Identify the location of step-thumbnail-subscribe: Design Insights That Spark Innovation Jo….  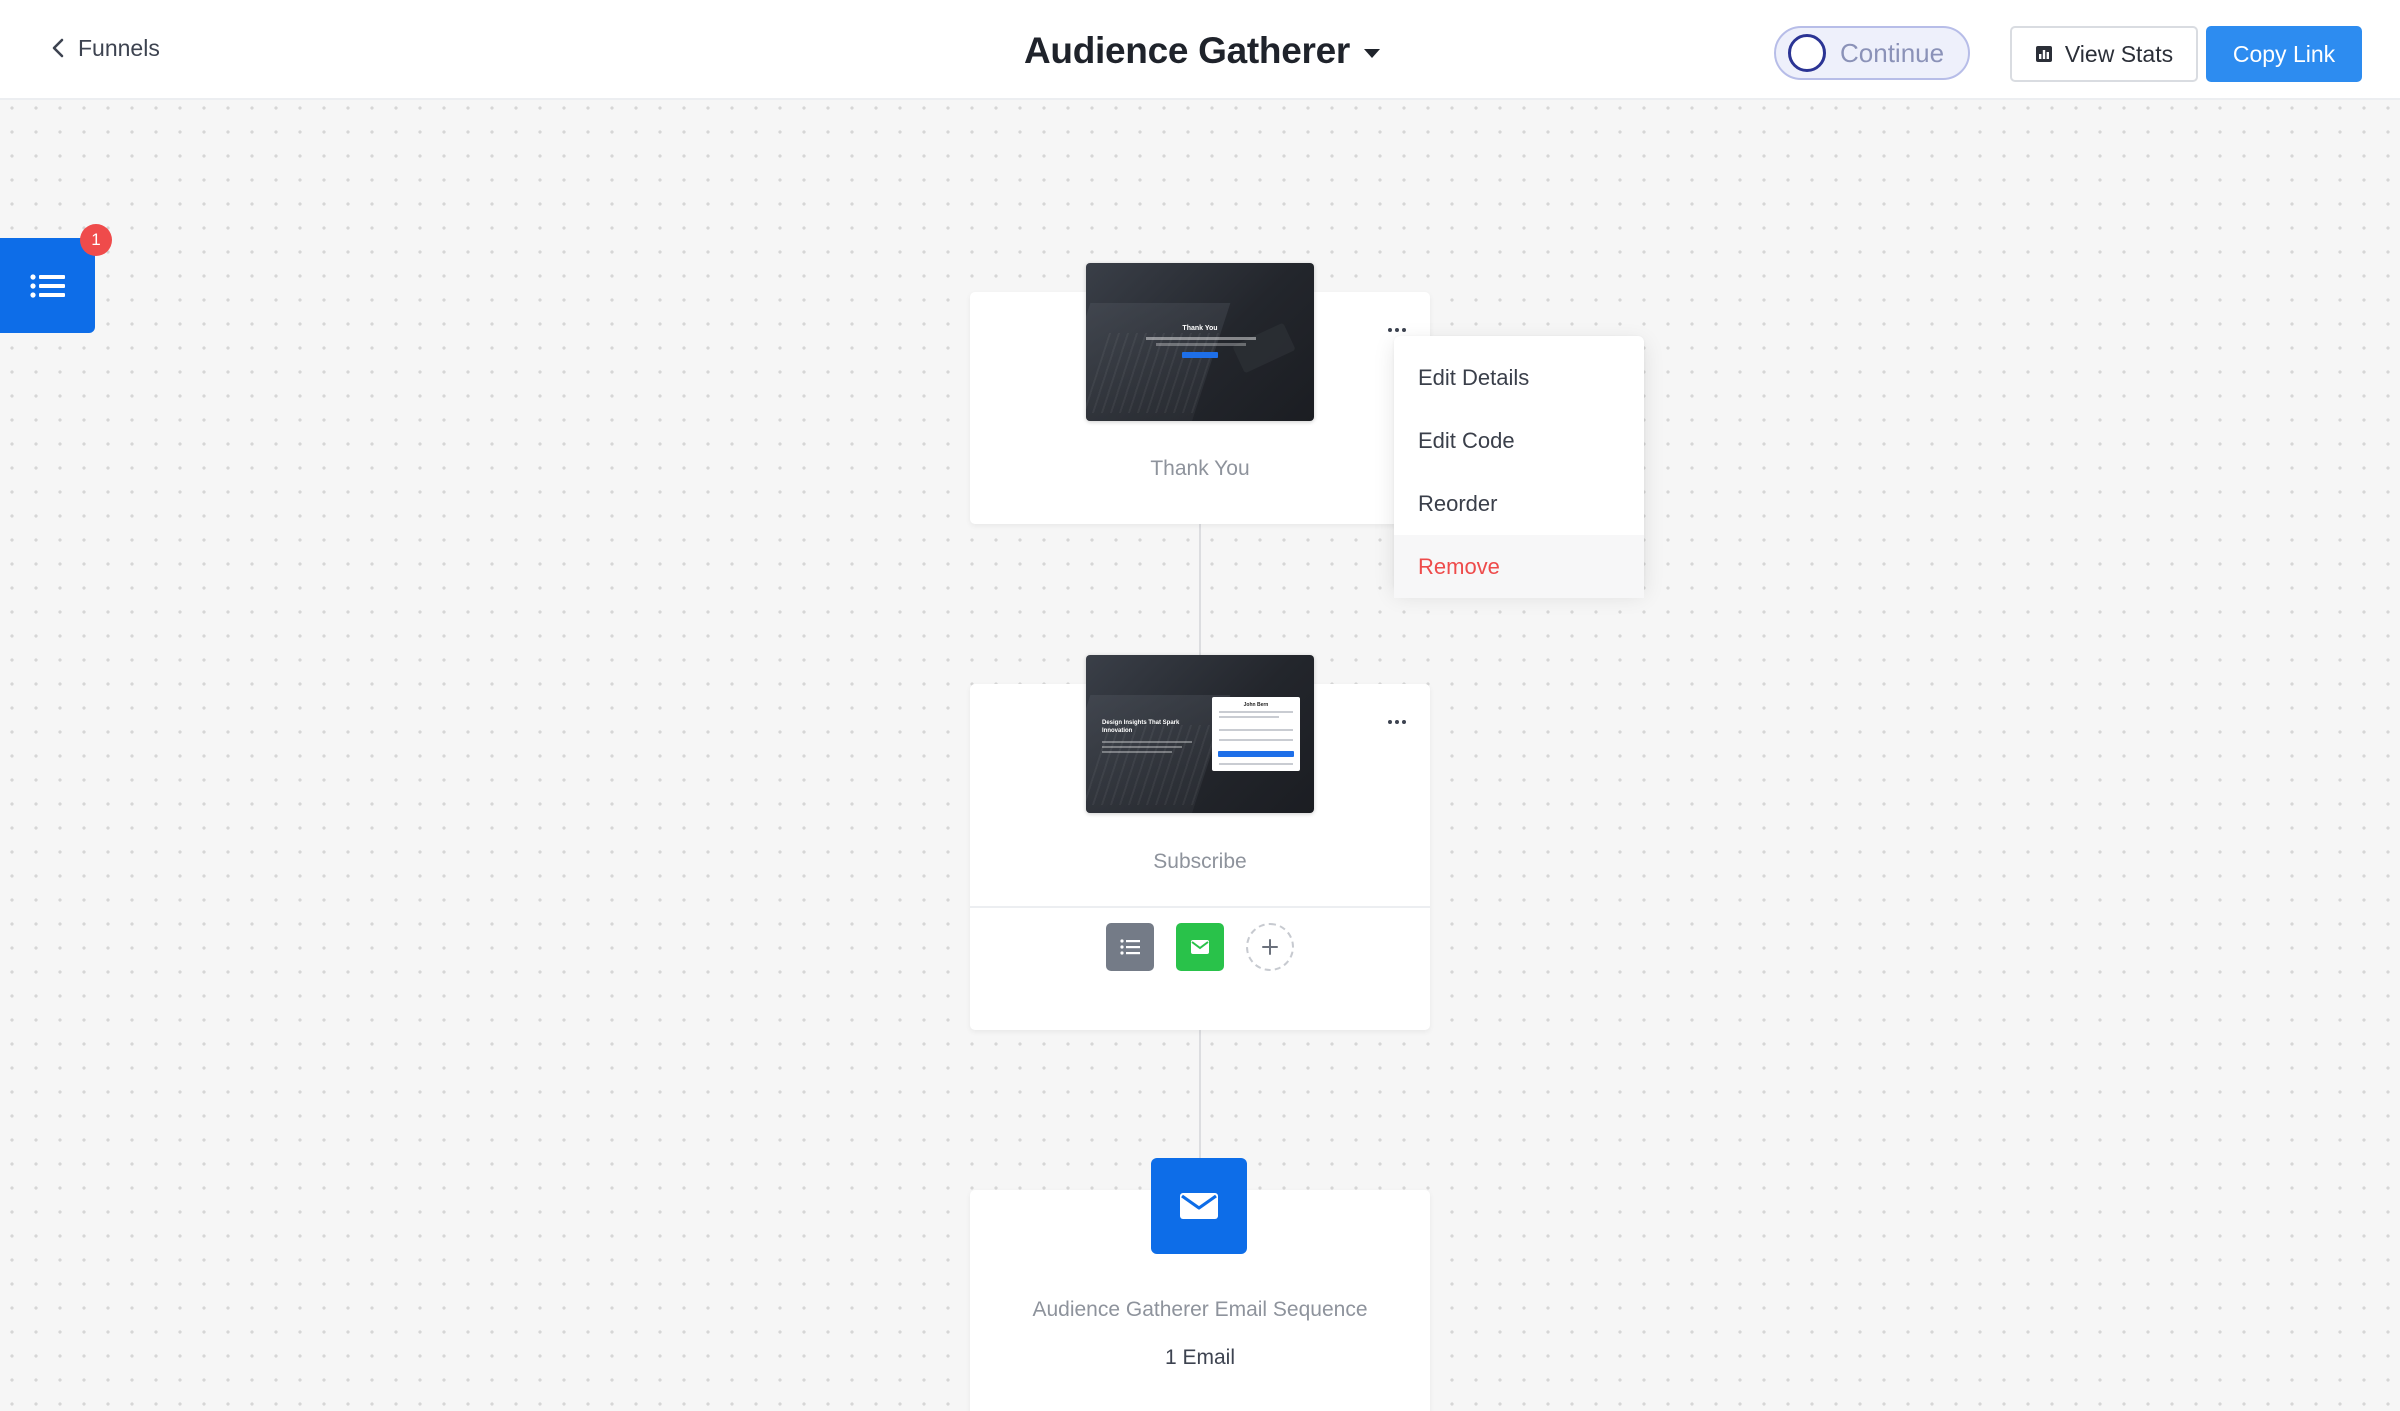
(1200, 734).